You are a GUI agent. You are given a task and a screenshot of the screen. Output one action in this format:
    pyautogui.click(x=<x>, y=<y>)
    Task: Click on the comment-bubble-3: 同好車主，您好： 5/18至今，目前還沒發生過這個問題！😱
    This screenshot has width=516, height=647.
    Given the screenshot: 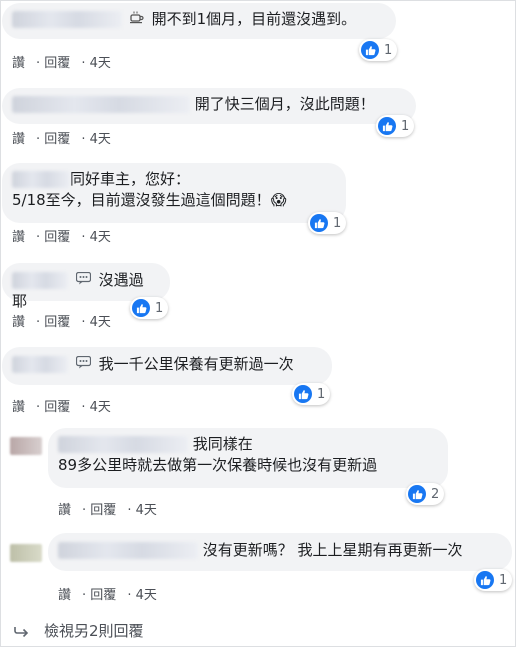 What is the action you would take?
    pyautogui.click(x=174, y=193)
    